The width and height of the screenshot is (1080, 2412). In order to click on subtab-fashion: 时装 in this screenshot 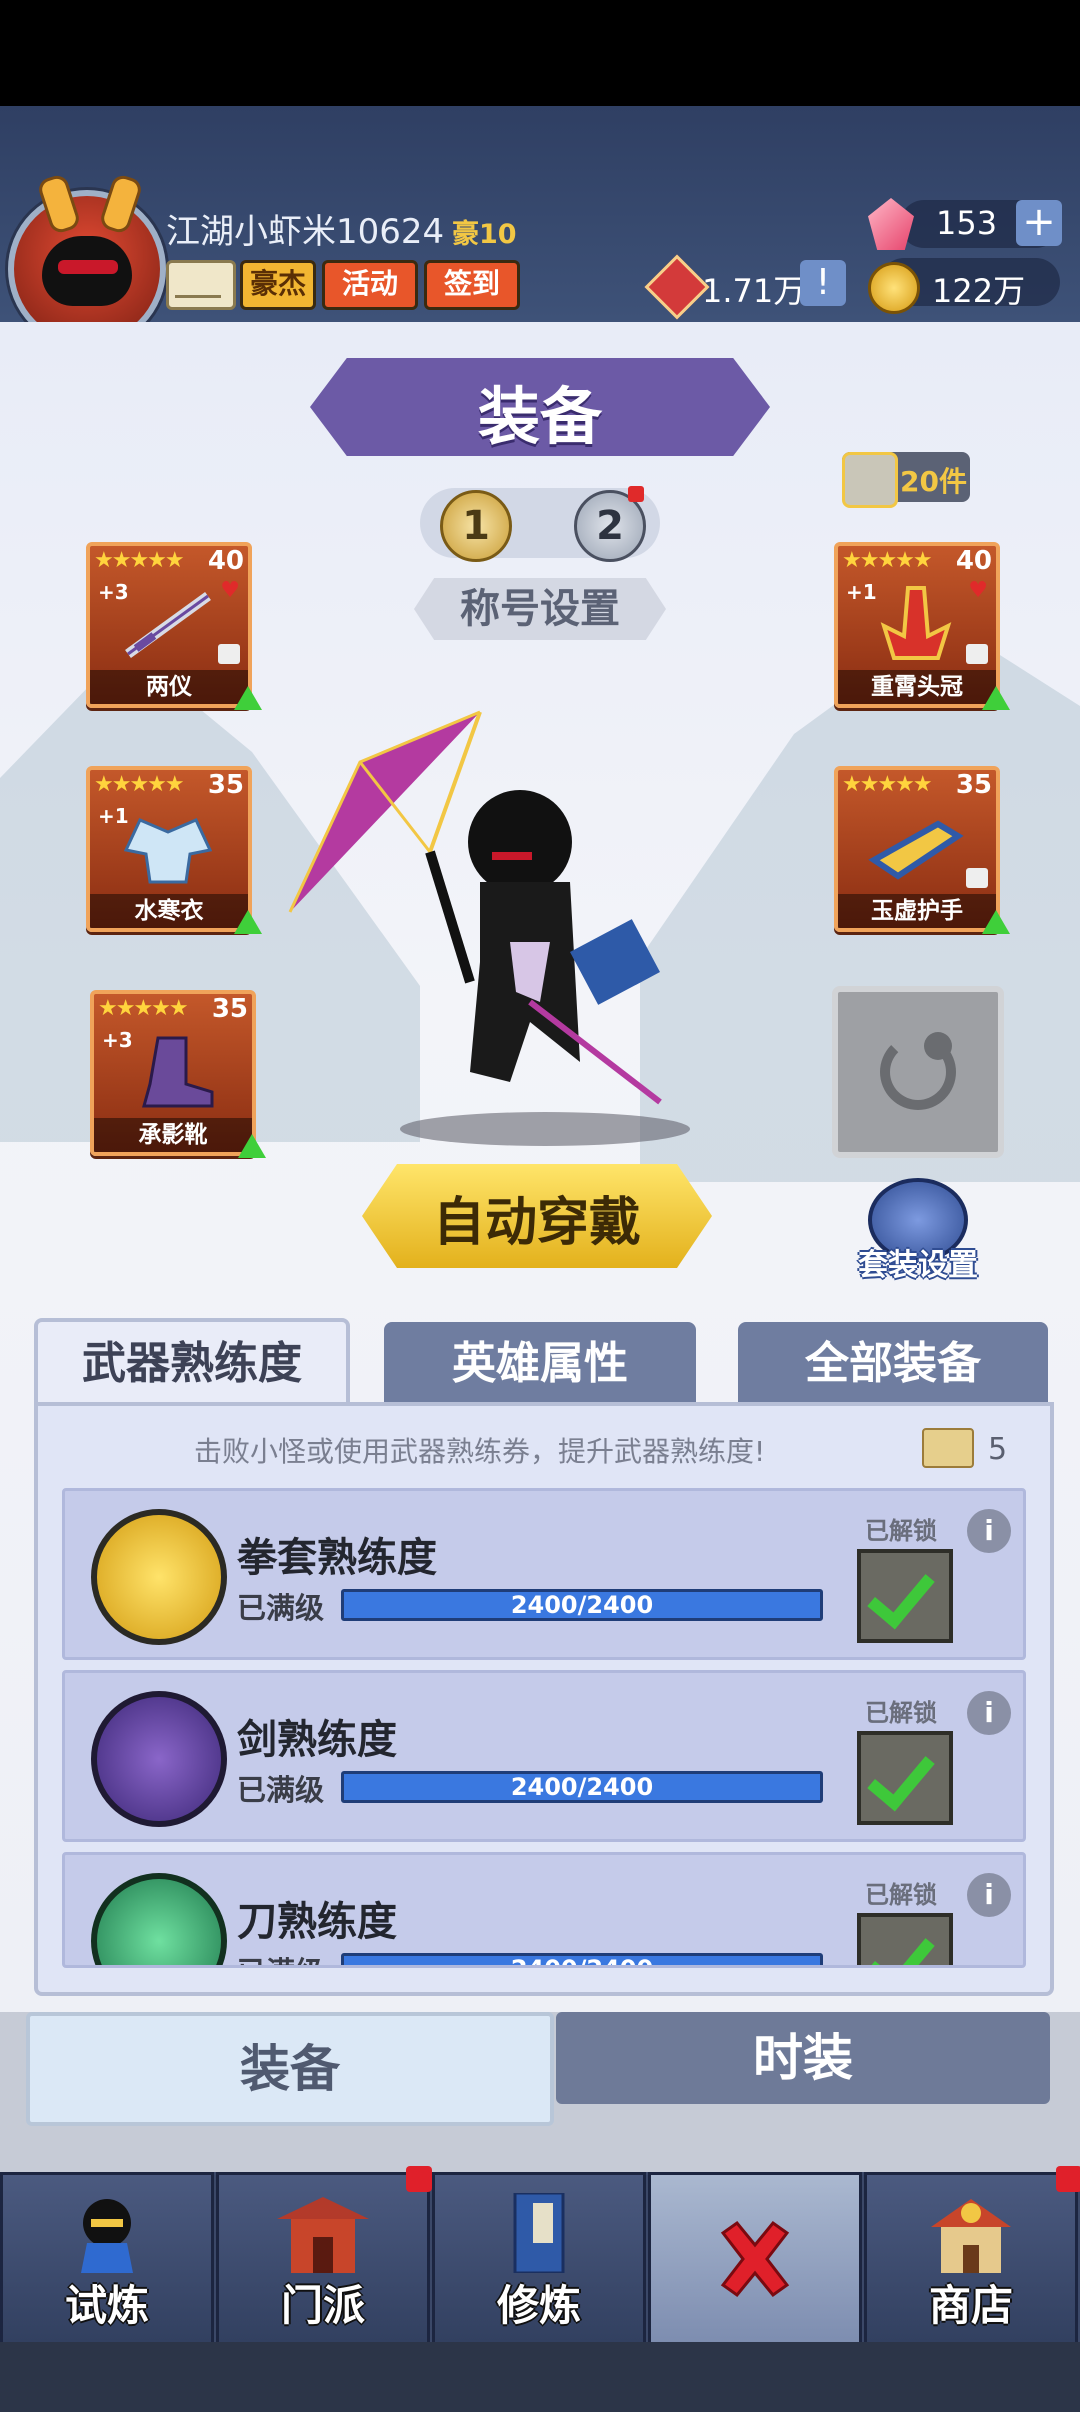, I will do `click(803, 2058)`.